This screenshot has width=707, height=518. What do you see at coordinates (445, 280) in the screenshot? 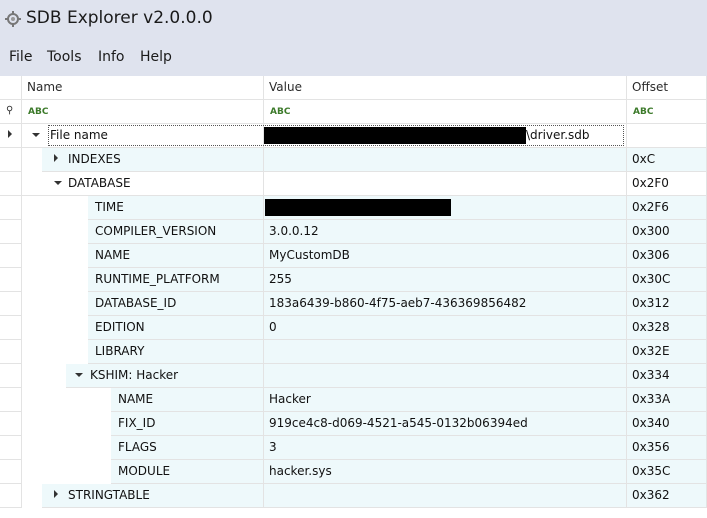
I see `value-cell: 255` at bounding box center [445, 280].